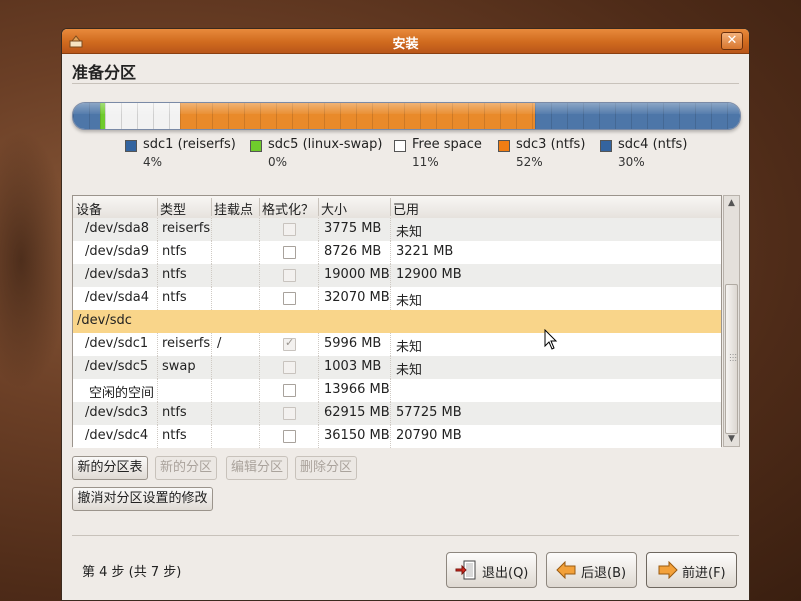 The height and width of the screenshot is (601, 801). I want to click on cell-device: /dev/sdc3, so click(117, 412).